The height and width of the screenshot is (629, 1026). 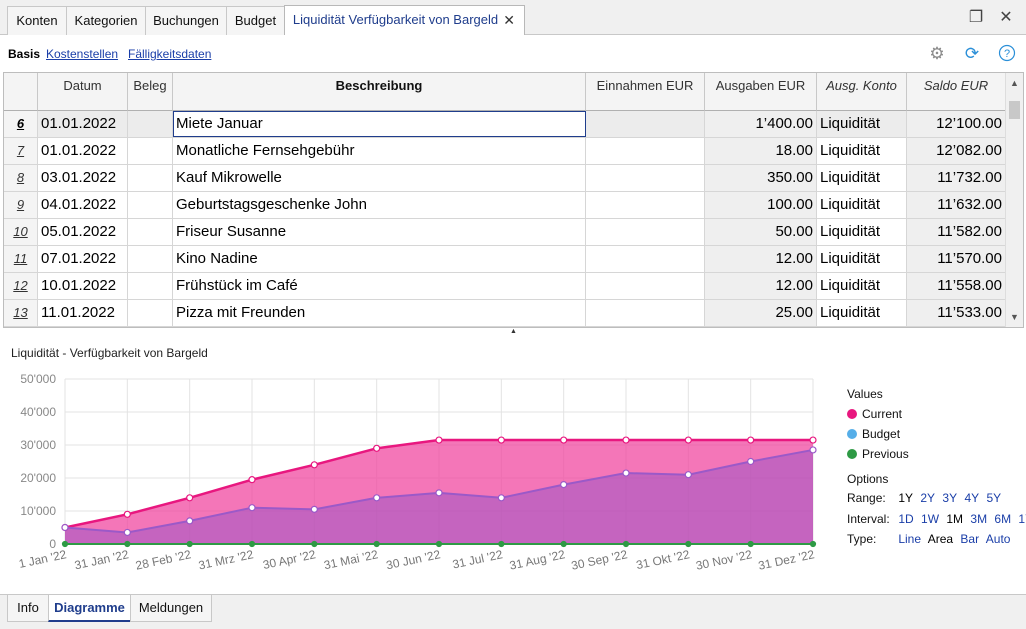 What do you see at coordinates (930, 519) in the screenshot?
I see `interval-1w: 1W` at bounding box center [930, 519].